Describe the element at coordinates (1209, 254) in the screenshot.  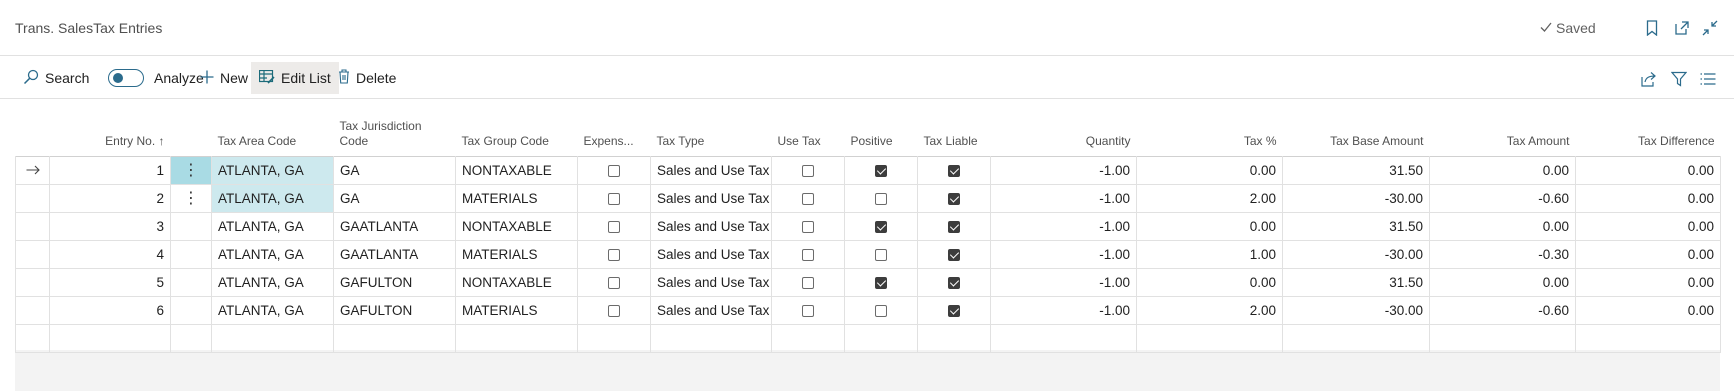
I see `cell-tax-pct: 1.00` at that location.